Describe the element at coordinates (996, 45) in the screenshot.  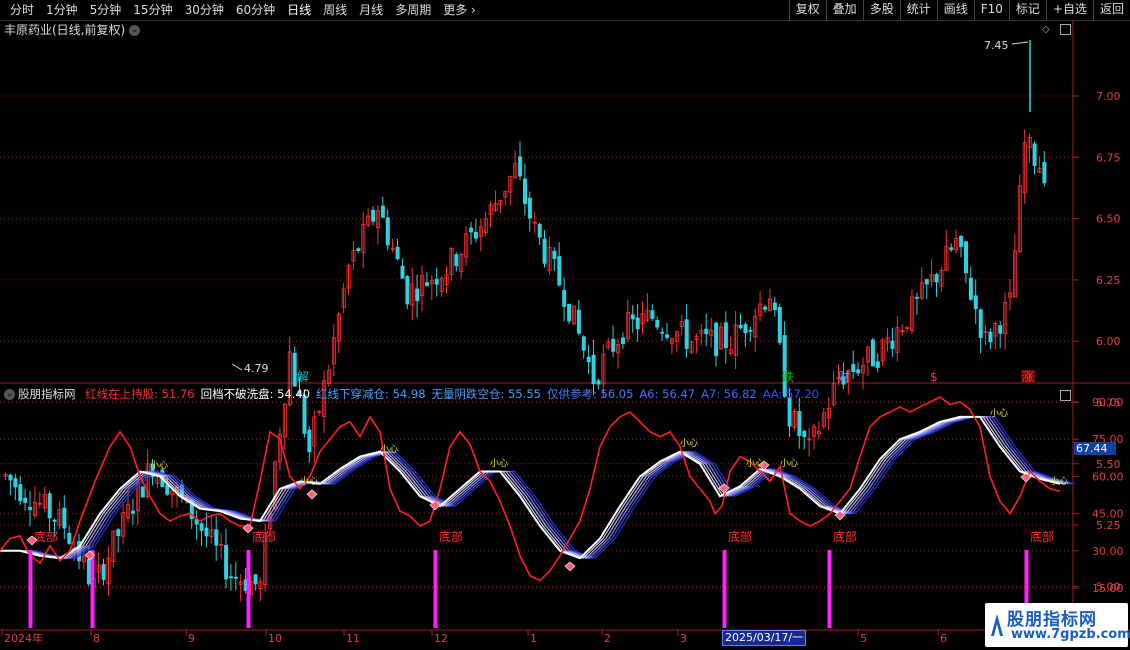
I see `high-price-label: 7.45` at that location.